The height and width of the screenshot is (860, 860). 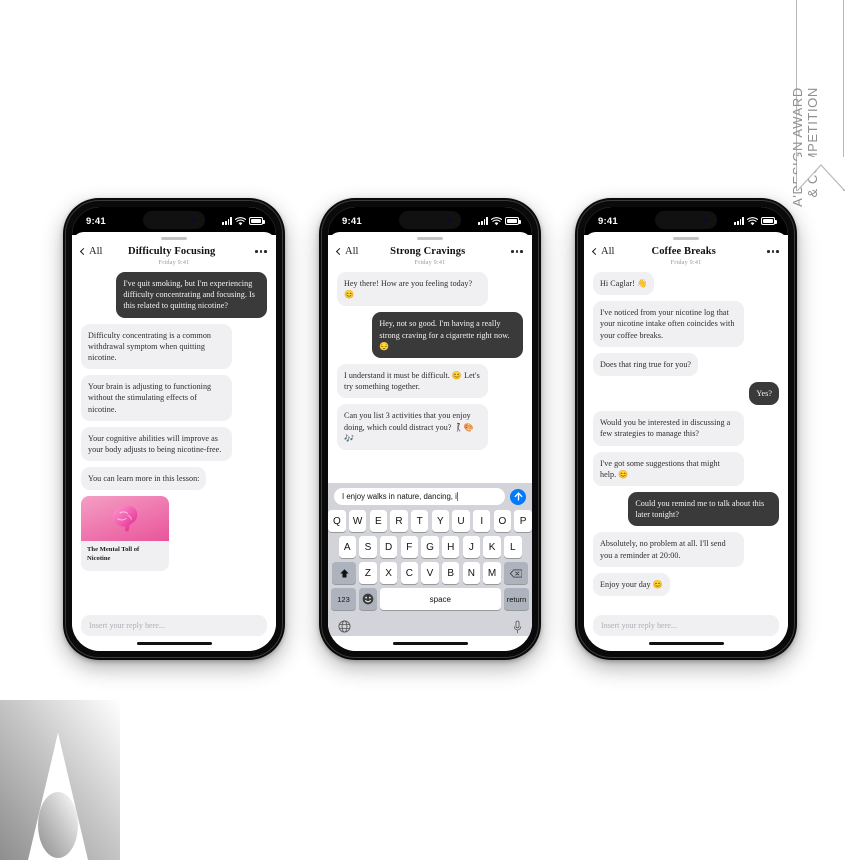 What do you see at coordinates (409, 573) in the screenshot?
I see `key-c: C` at bounding box center [409, 573].